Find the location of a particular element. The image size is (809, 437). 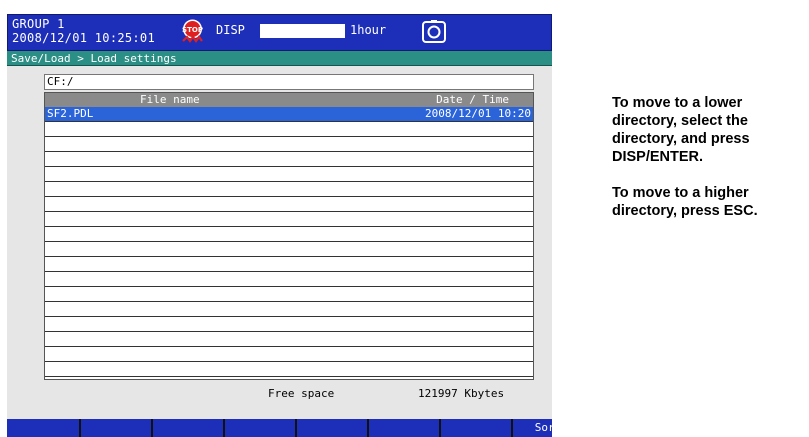

disp-indicator is located at coordinates (302, 31).